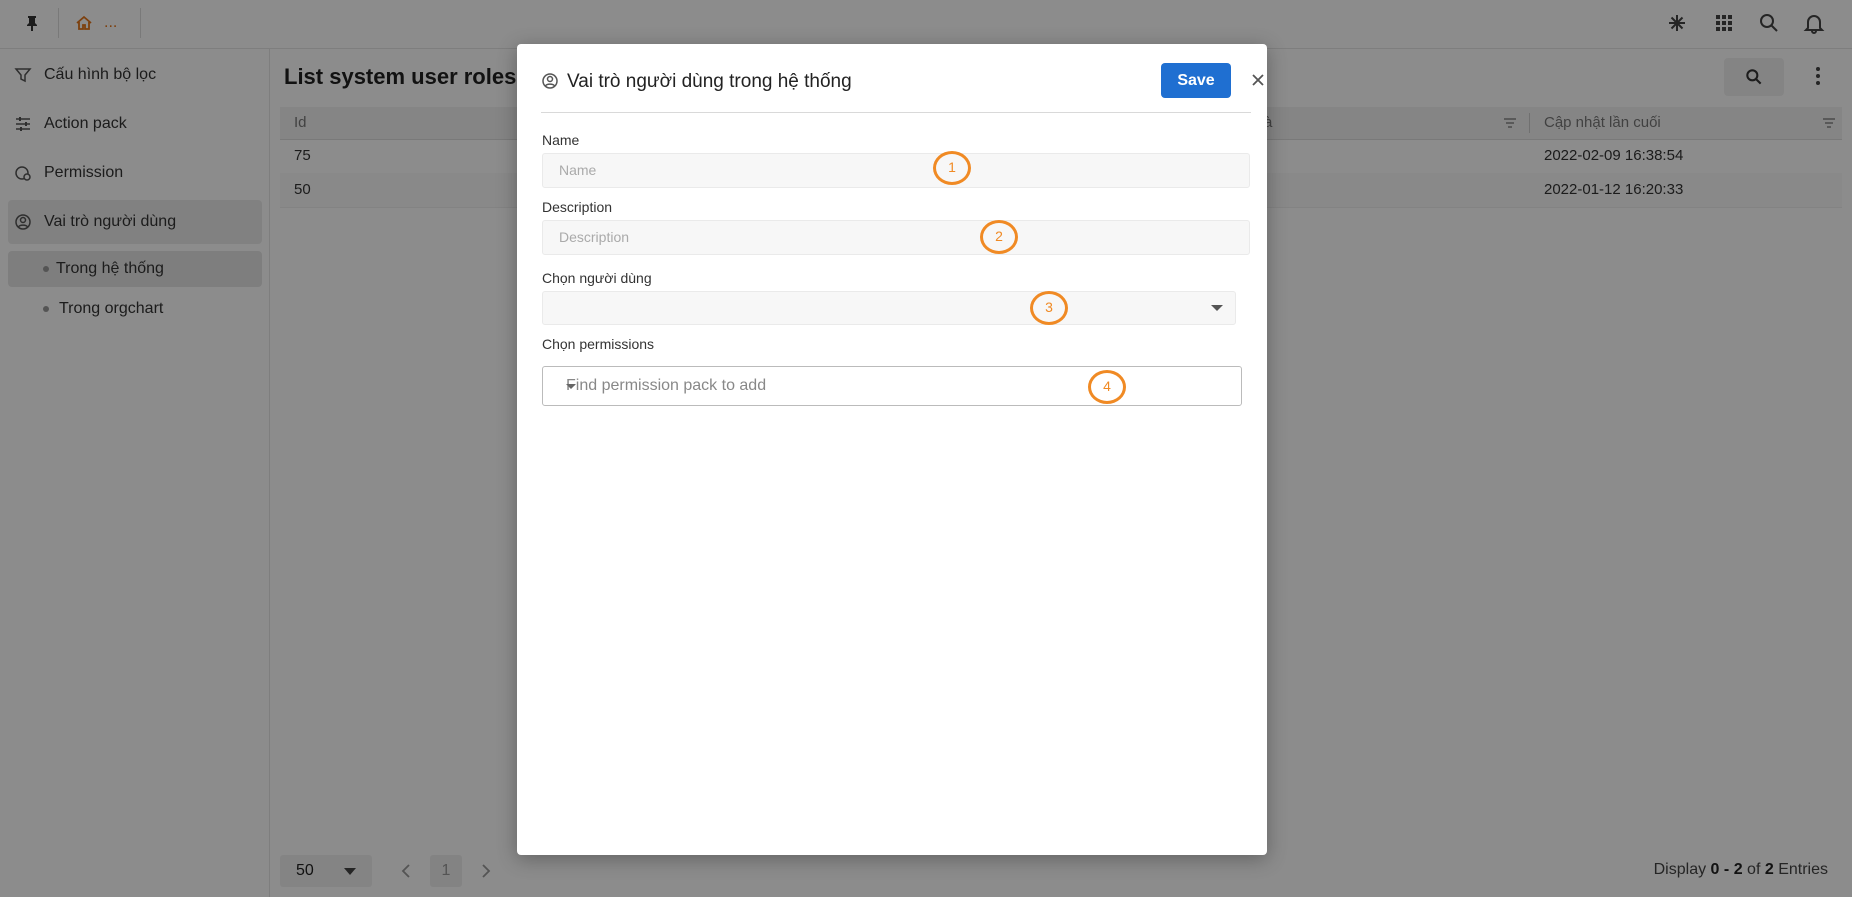 This screenshot has height=897, width=1852. What do you see at coordinates (892, 386) in the screenshot?
I see `permissions-select: Find permission pack to add` at bounding box center [892, 386].